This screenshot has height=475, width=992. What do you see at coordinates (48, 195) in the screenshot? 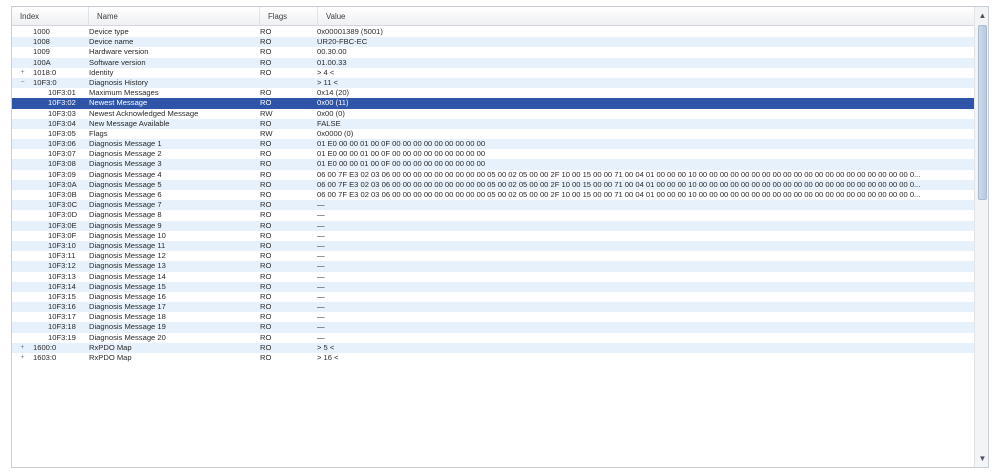
I see `row-index-cell: 10F3:0B` at bounding box center [48, 195].